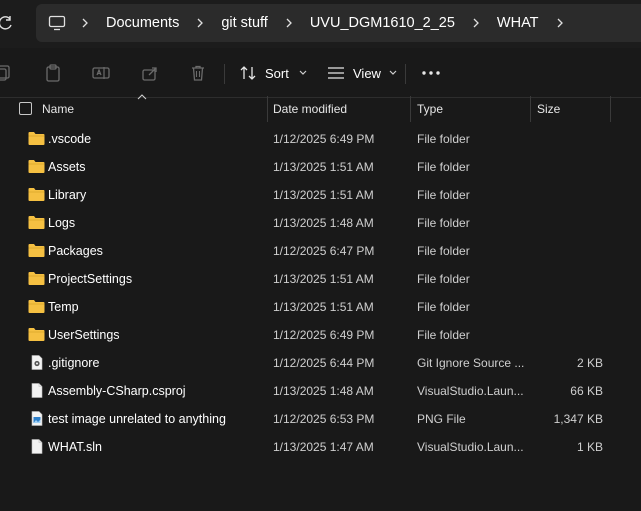 The height and width of the screenshot is (511, 641). Describe the element at coordinates (37, 418) in the screenshot. I see `image-file-icon` at that location.